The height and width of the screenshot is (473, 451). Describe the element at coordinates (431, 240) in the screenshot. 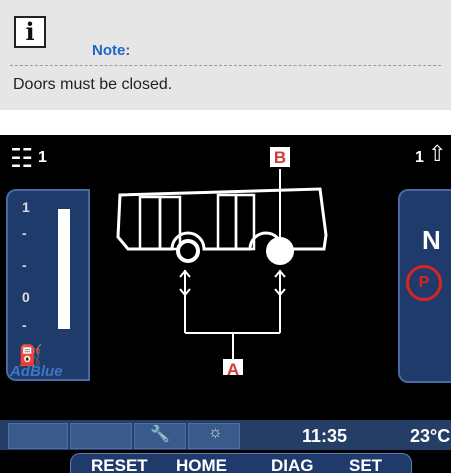

I see `gear-indicator: N` at that location.